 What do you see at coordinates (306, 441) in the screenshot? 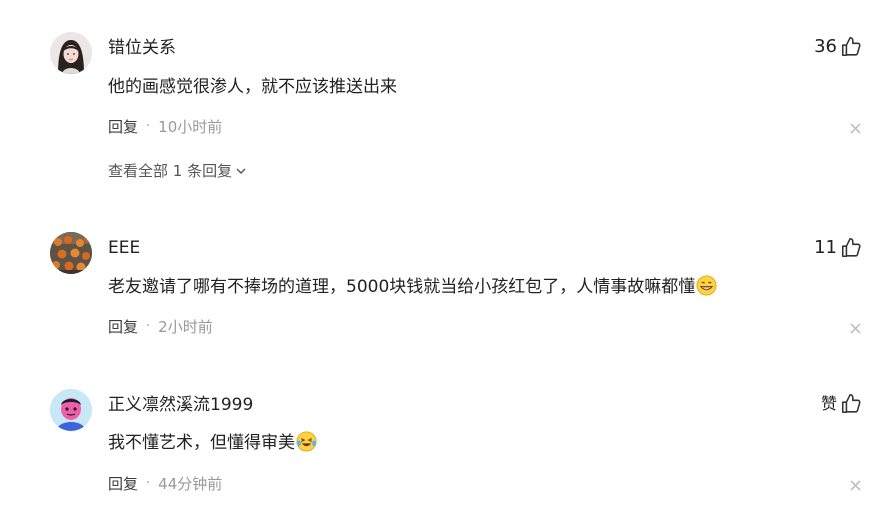
I see `laughing-tears-emoji-icon` at bounding box center [306, 441].